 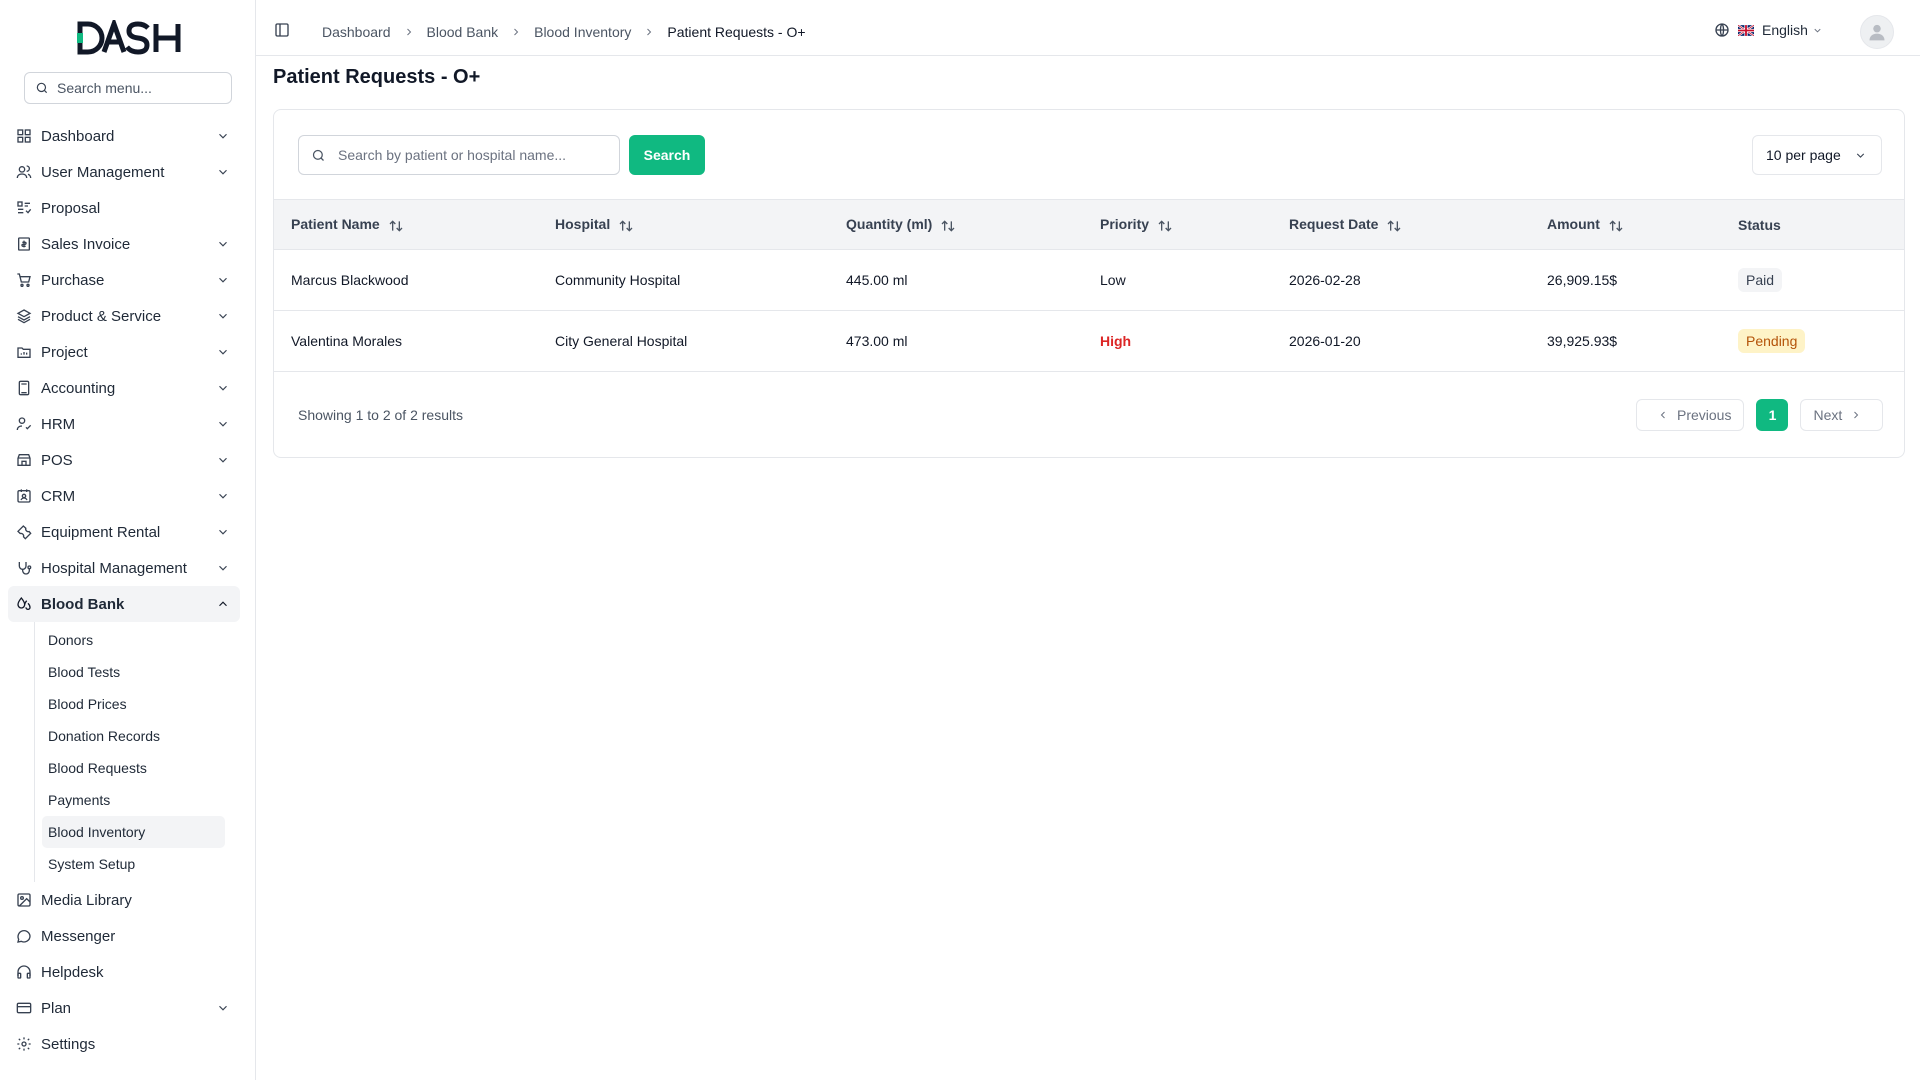 I want to click on sidebar-item-pos: POS, so click(x=124, y=460).